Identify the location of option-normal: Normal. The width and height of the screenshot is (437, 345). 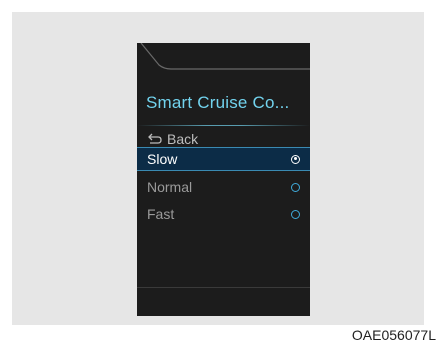
(223, 187).